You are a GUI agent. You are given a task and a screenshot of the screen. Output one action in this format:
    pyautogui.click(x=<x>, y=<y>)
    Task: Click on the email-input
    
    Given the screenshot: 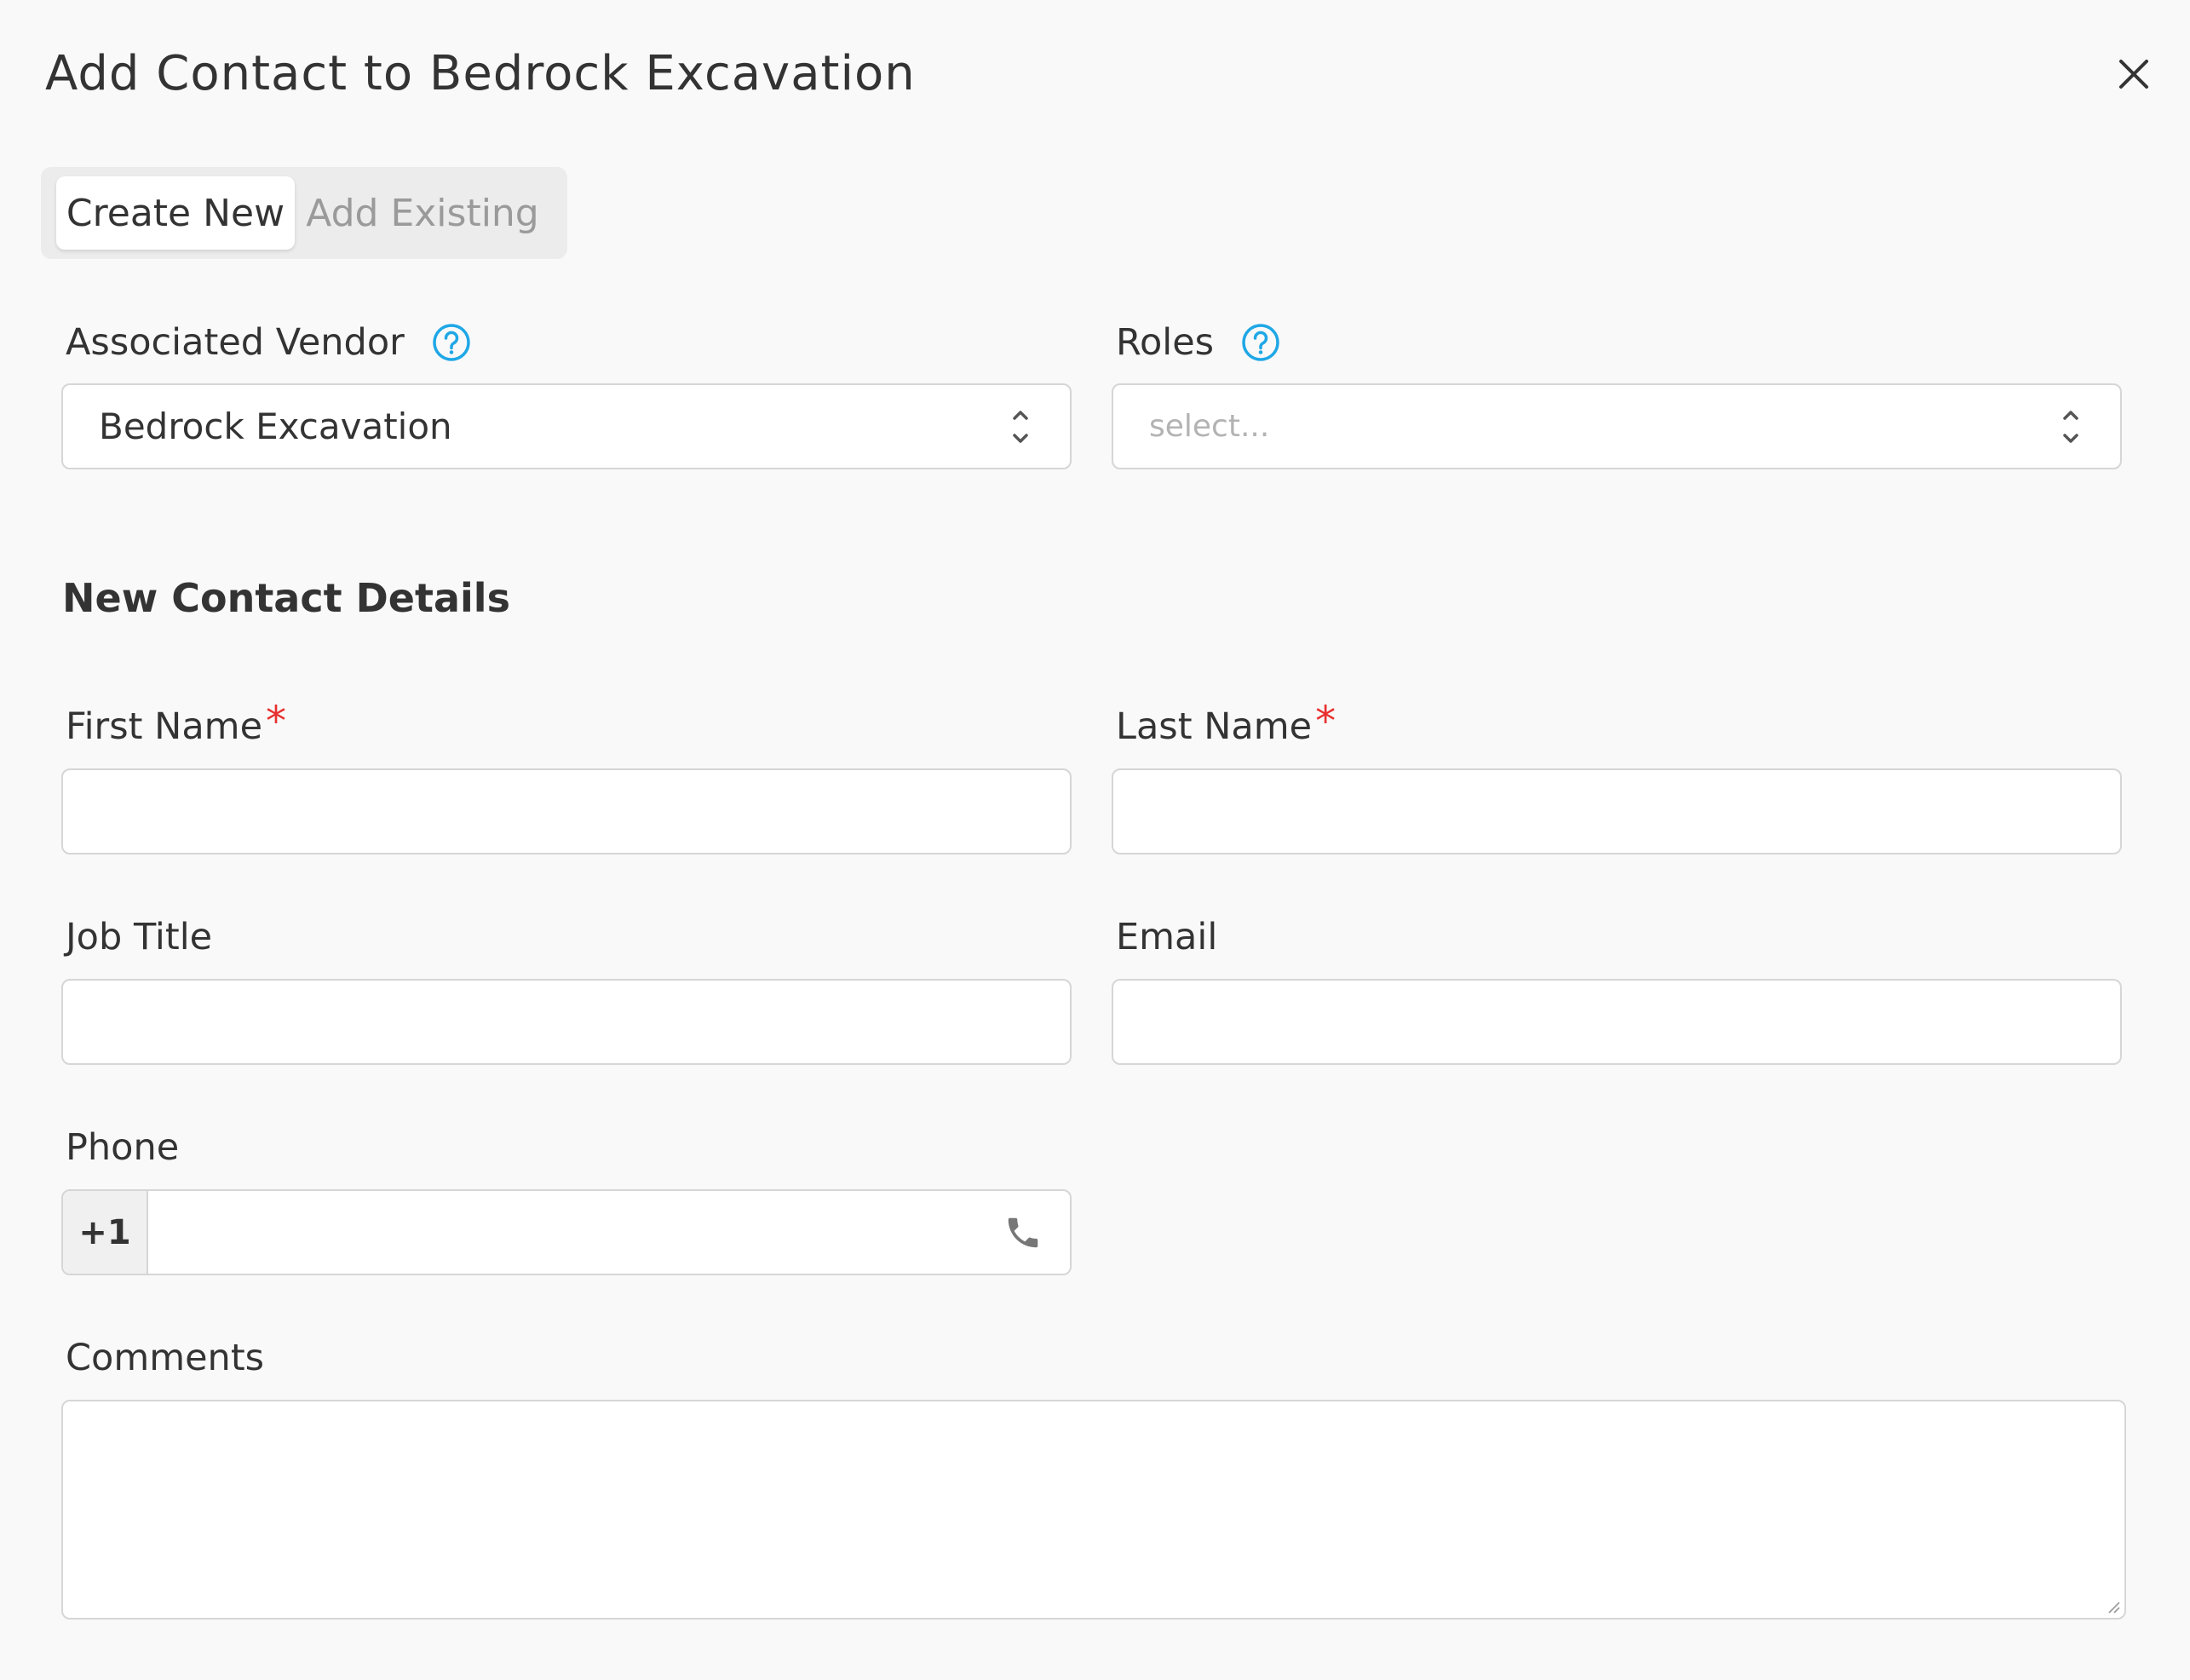 What is the action you would take?
    pyautogui.click(x=1616, y=1022)
    